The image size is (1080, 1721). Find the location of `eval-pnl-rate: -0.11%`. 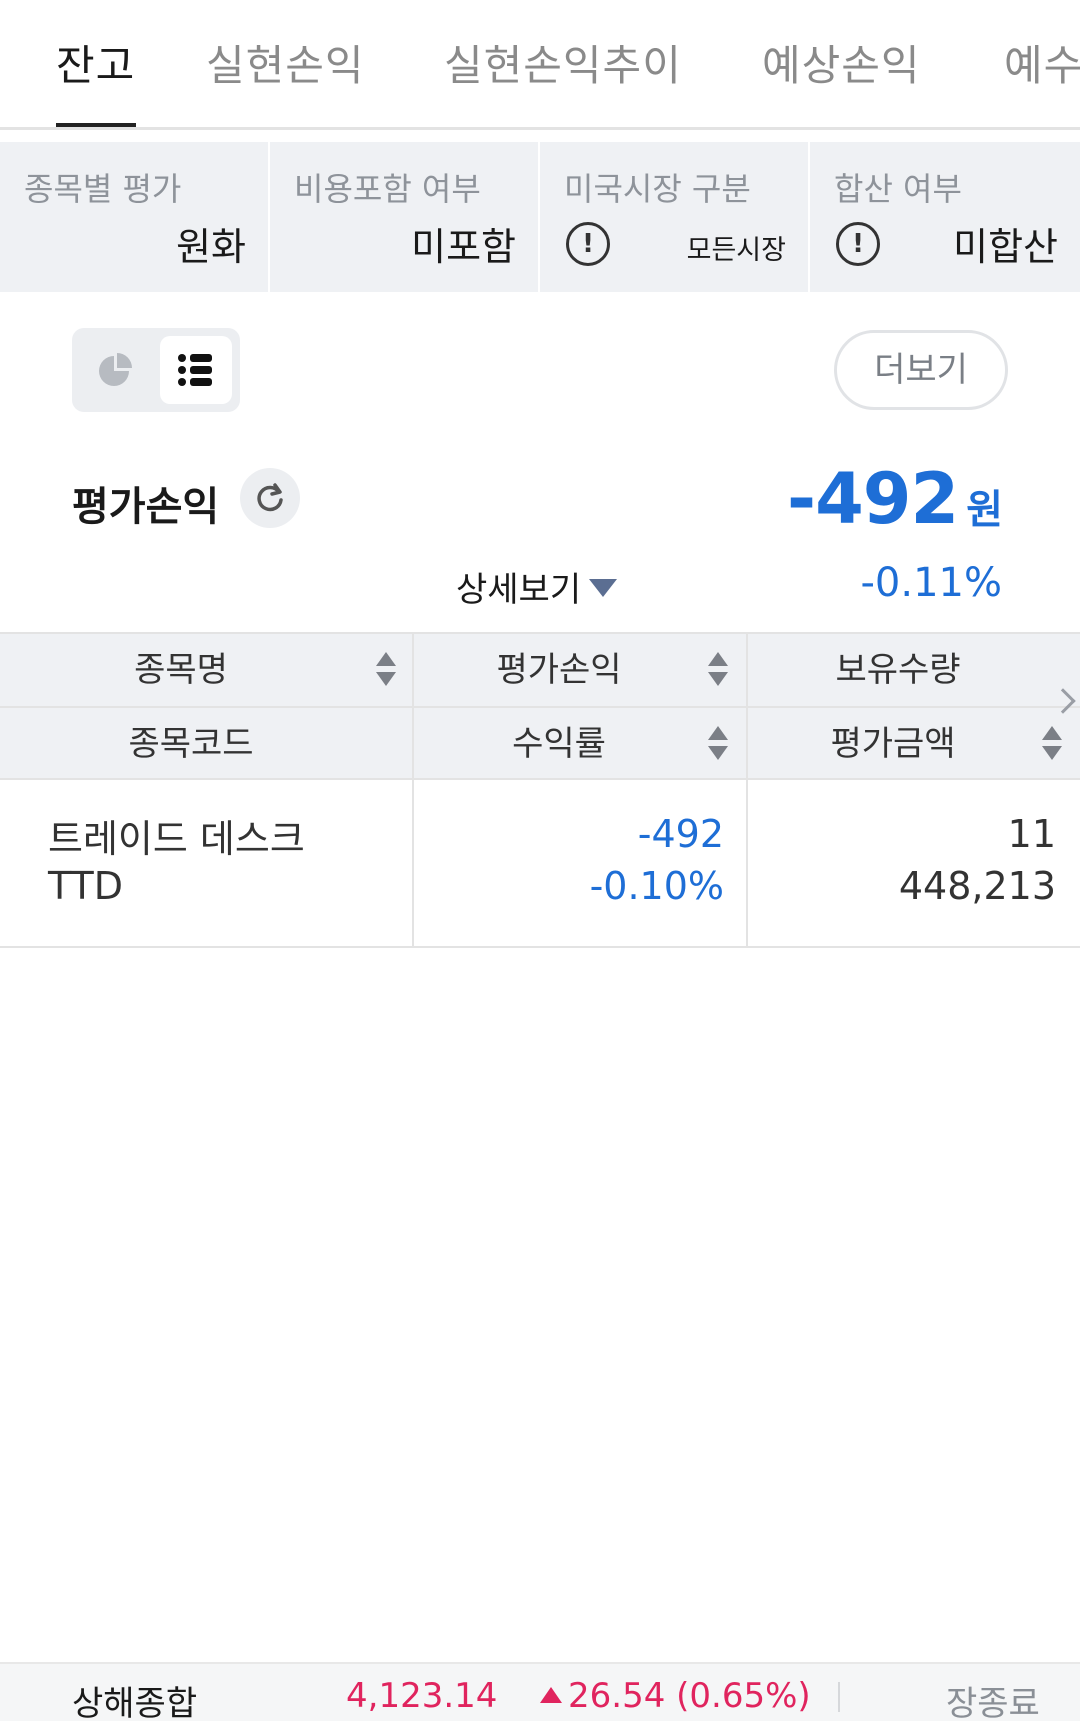

eval-pnl-rate: -0.11% is located at coordinates (931, 583).